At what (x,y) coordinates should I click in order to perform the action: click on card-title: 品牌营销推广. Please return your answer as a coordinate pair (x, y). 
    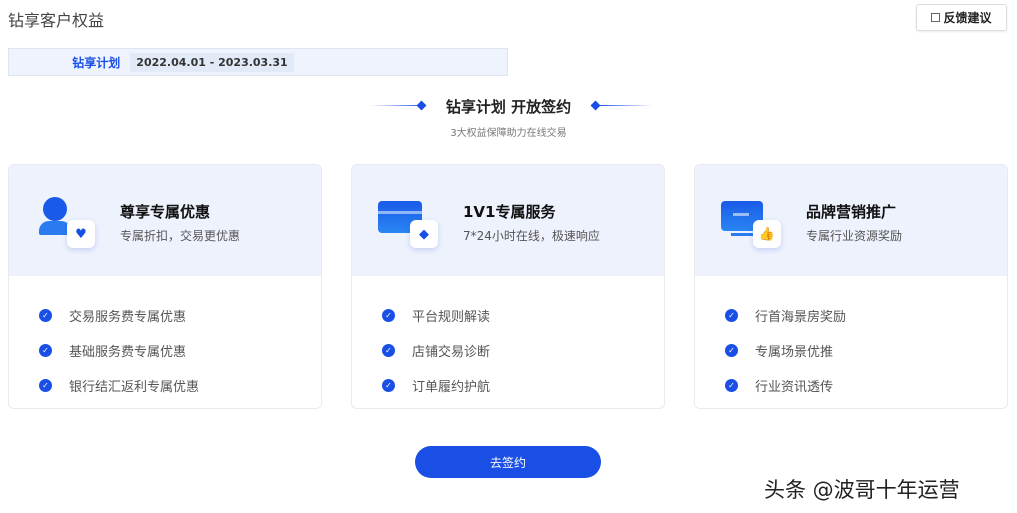
    Looking at the image, I should click on (851, 212).